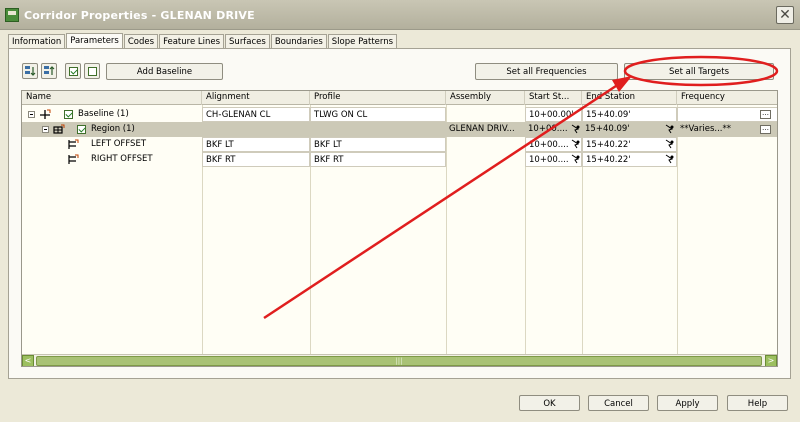  Describe the element at coordinates (37, 41) in the screenshot. I see `tab-information: Information` at that location.